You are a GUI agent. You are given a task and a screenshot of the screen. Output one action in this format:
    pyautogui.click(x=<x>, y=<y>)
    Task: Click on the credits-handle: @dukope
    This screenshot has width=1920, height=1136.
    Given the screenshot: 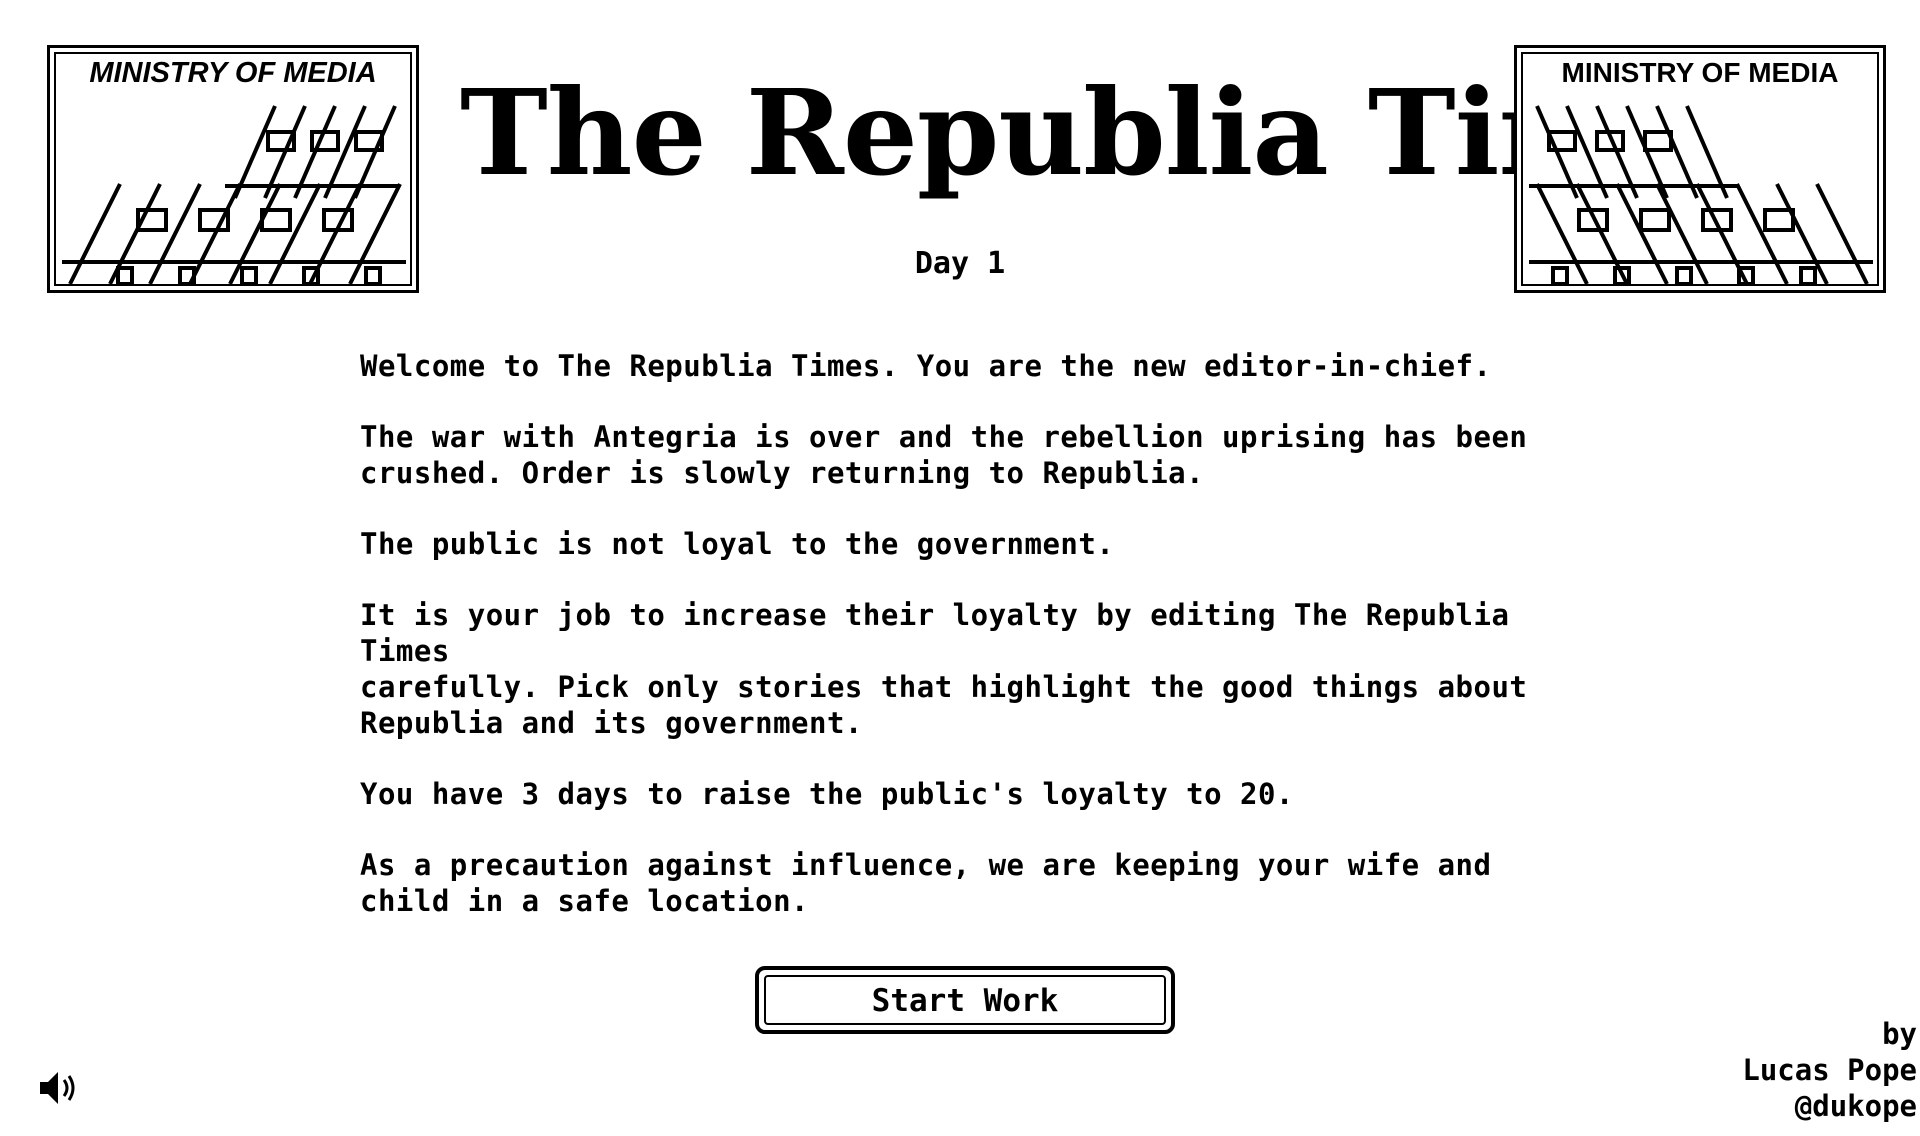 What is the action you would take?
    pyautogui.click(x=1855, y=1106)
    